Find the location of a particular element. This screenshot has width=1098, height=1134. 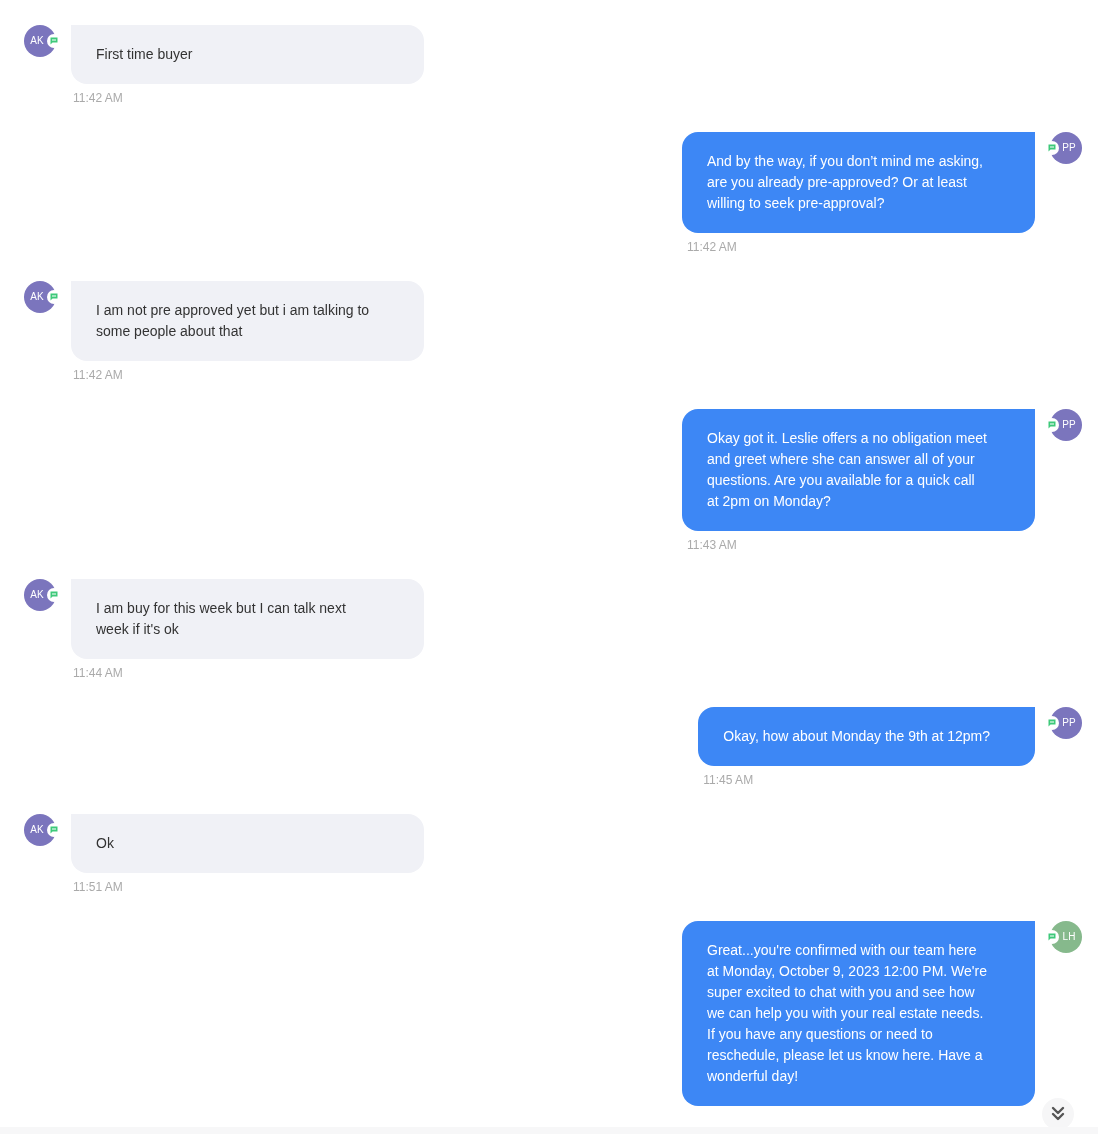

scroll-down-button is located at coordinates (1058, 1114).